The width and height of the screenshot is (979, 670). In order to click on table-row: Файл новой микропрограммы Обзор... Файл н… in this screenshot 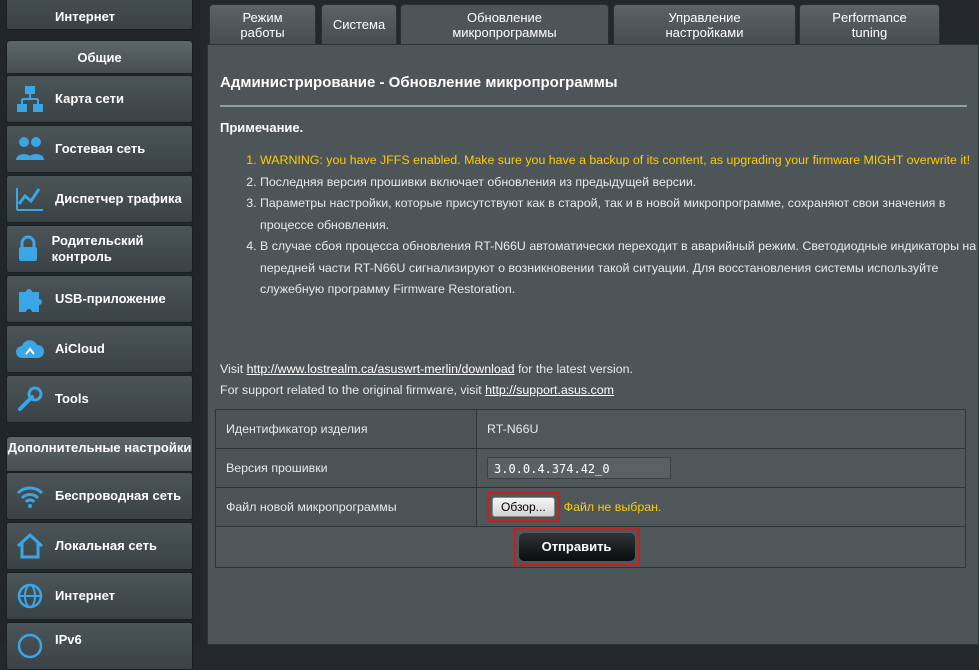, I will do `click(590, 507)`.